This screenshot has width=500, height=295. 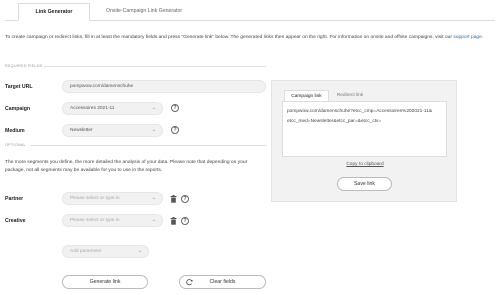 I want to click on copy-to-clipboard-link: Copy to clipboard, so click(x=365, y=164).